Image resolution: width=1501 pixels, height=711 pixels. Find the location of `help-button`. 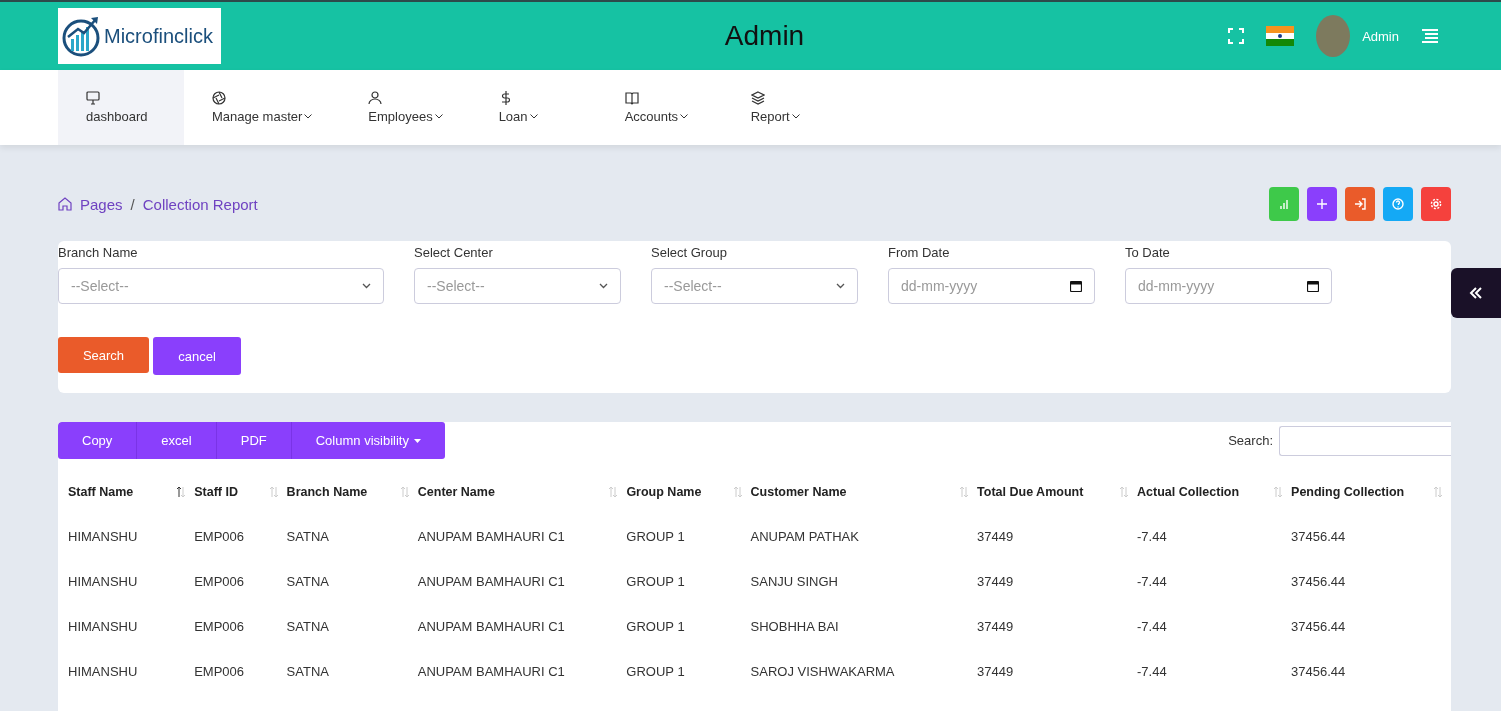

help-button is located at coordinates (1398, 204).